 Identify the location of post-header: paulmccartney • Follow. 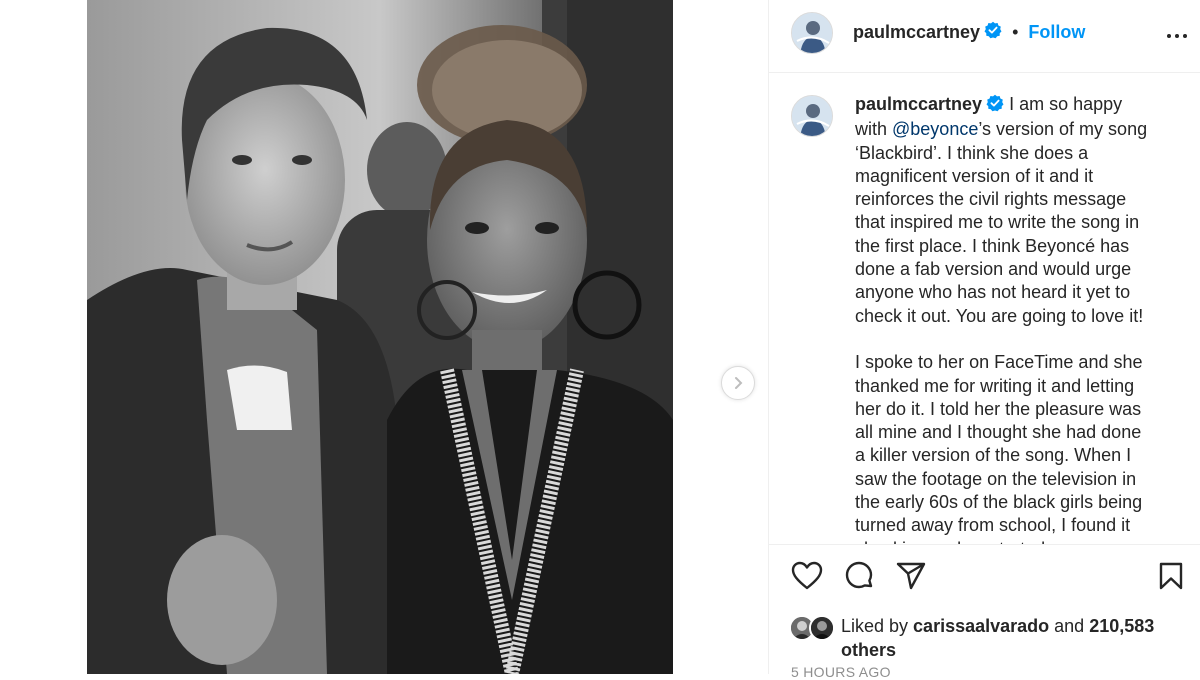
(984, 36).